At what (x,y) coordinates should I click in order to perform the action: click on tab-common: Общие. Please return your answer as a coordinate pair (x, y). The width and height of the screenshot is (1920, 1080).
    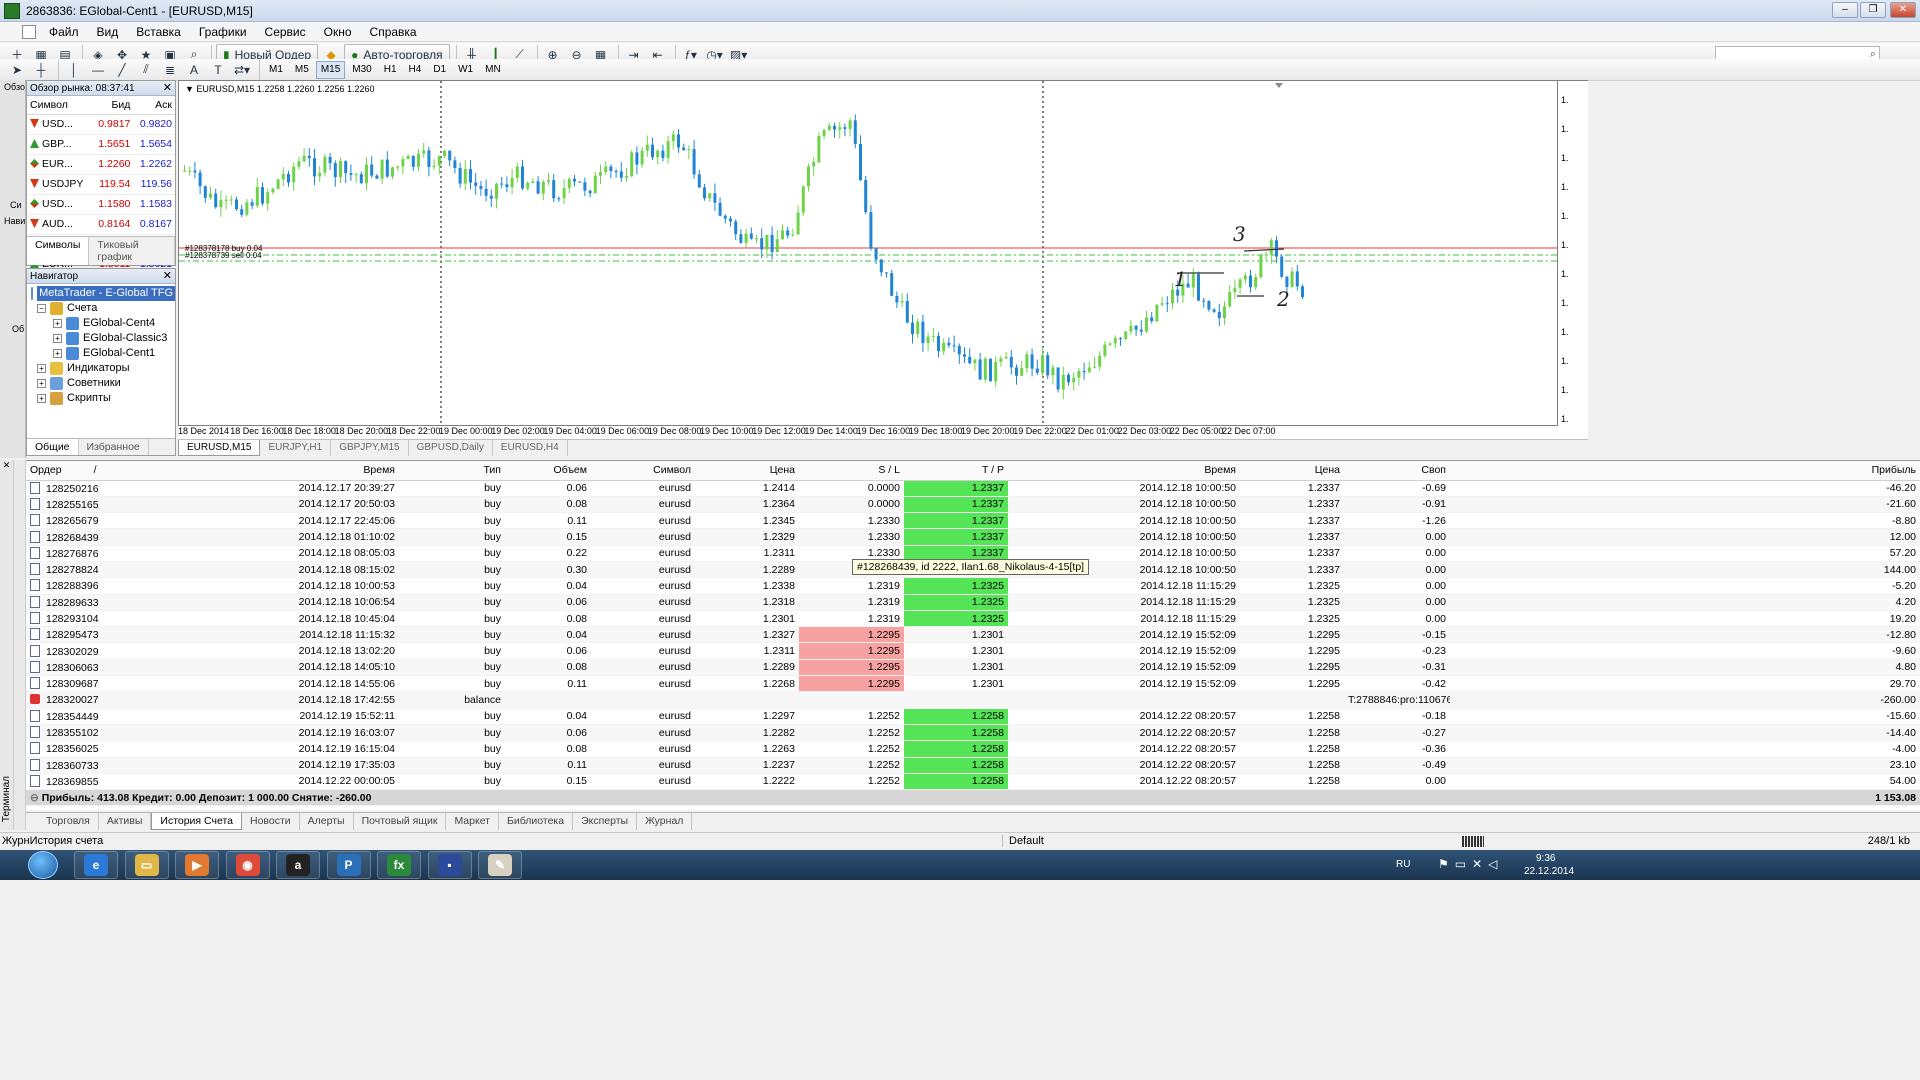
    Looking at the image, I should click on (53, 447).